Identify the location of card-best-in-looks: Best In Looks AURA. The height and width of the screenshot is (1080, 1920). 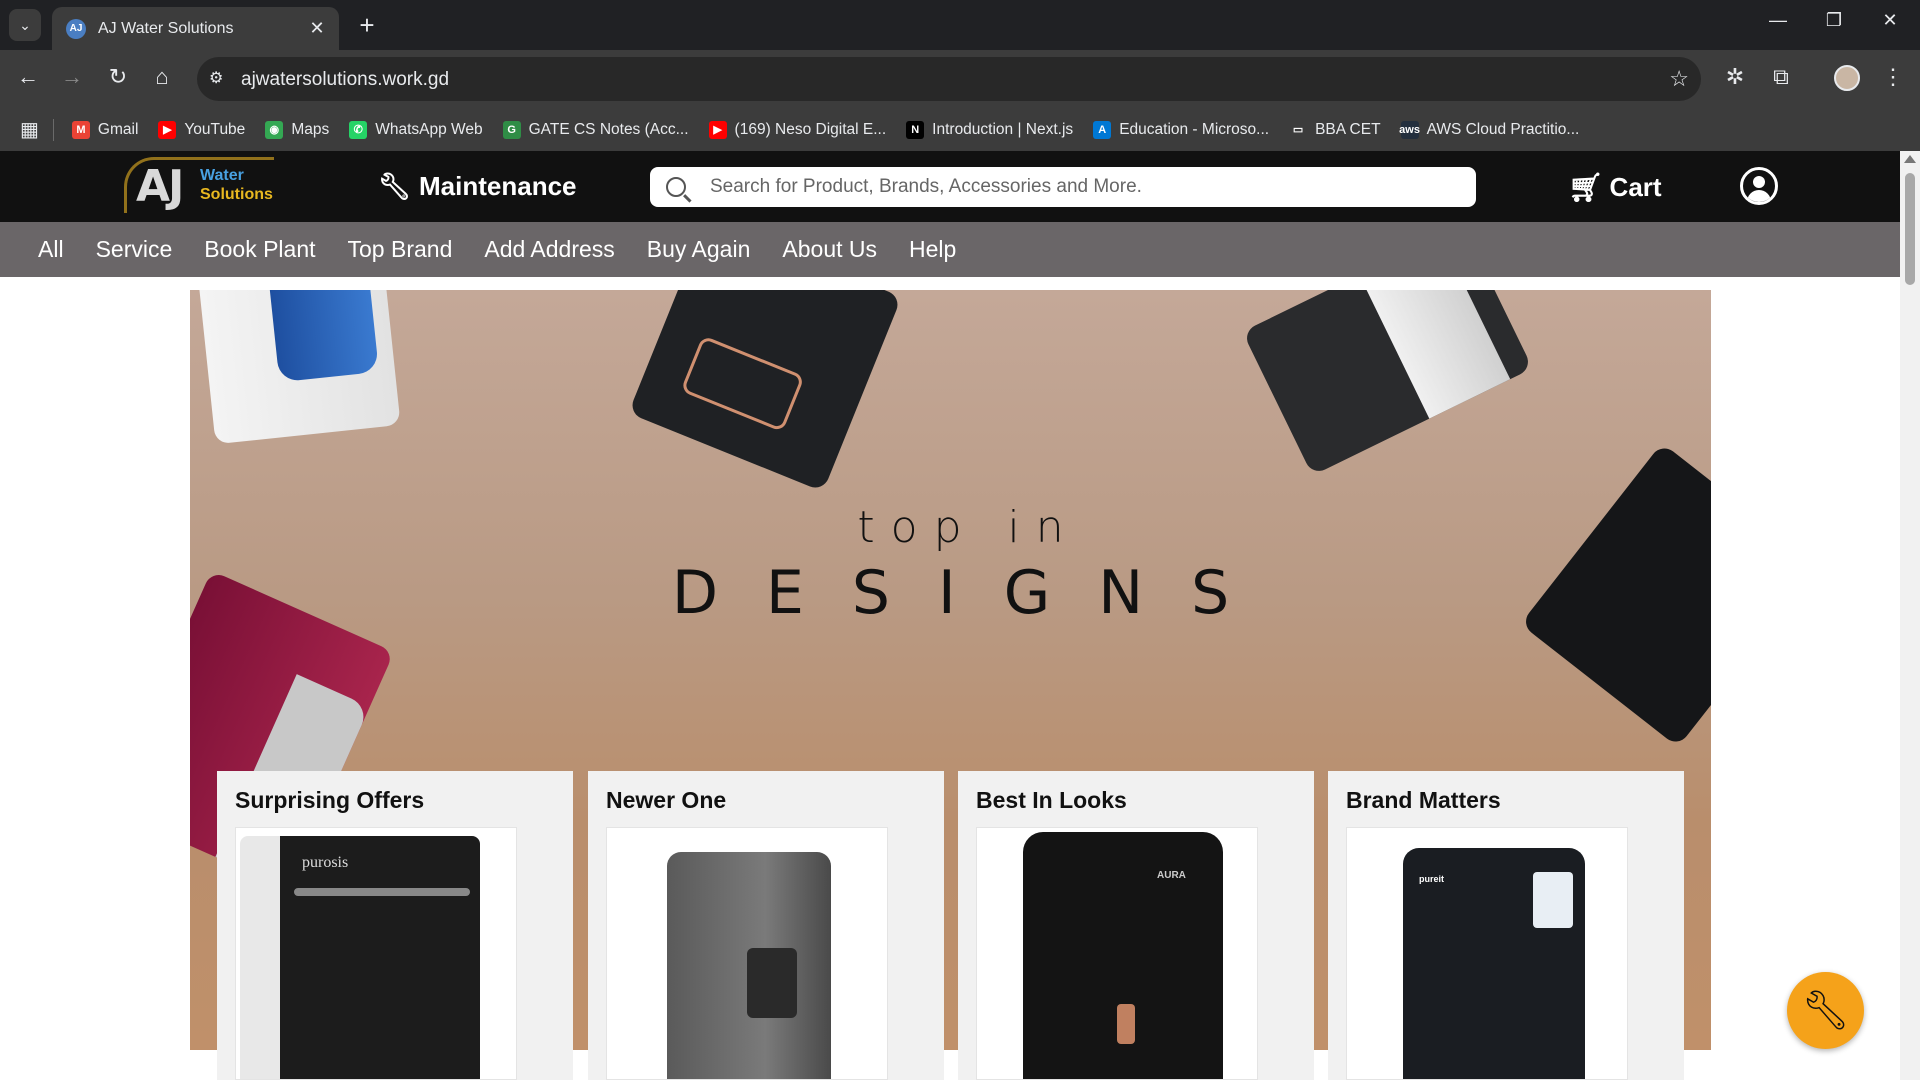
(1136, 925).